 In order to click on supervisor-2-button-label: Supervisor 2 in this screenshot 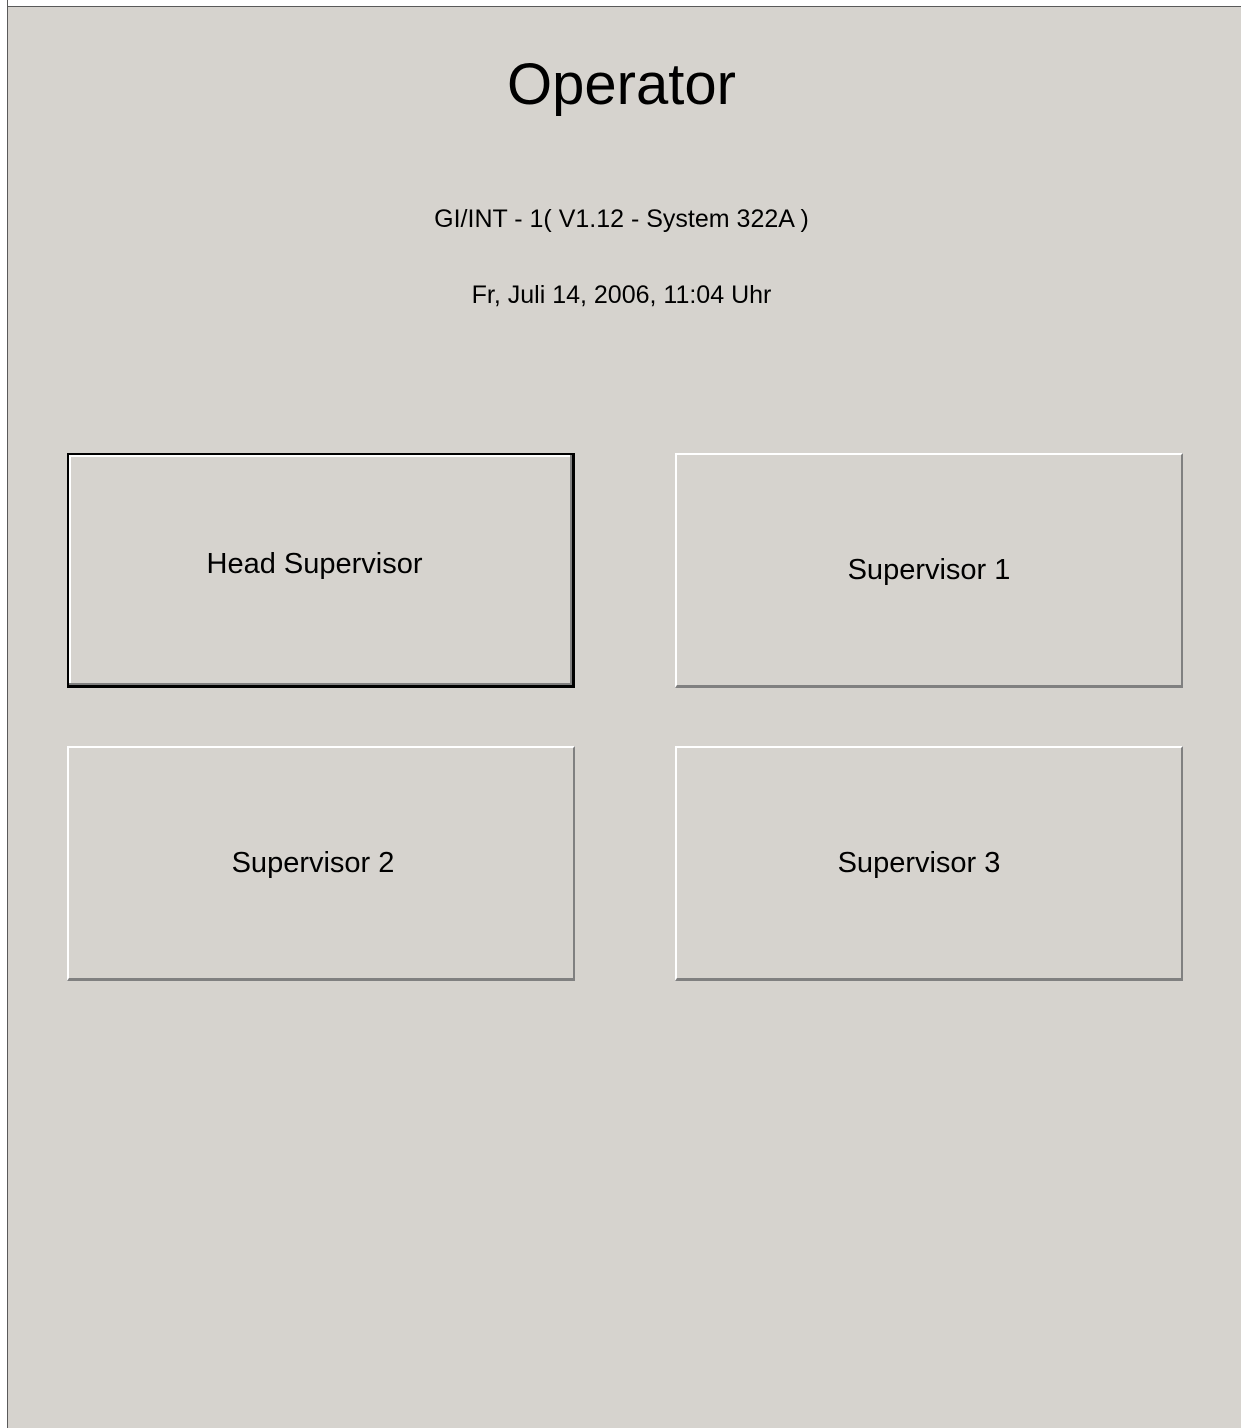, I will do `click(313, 862)`.